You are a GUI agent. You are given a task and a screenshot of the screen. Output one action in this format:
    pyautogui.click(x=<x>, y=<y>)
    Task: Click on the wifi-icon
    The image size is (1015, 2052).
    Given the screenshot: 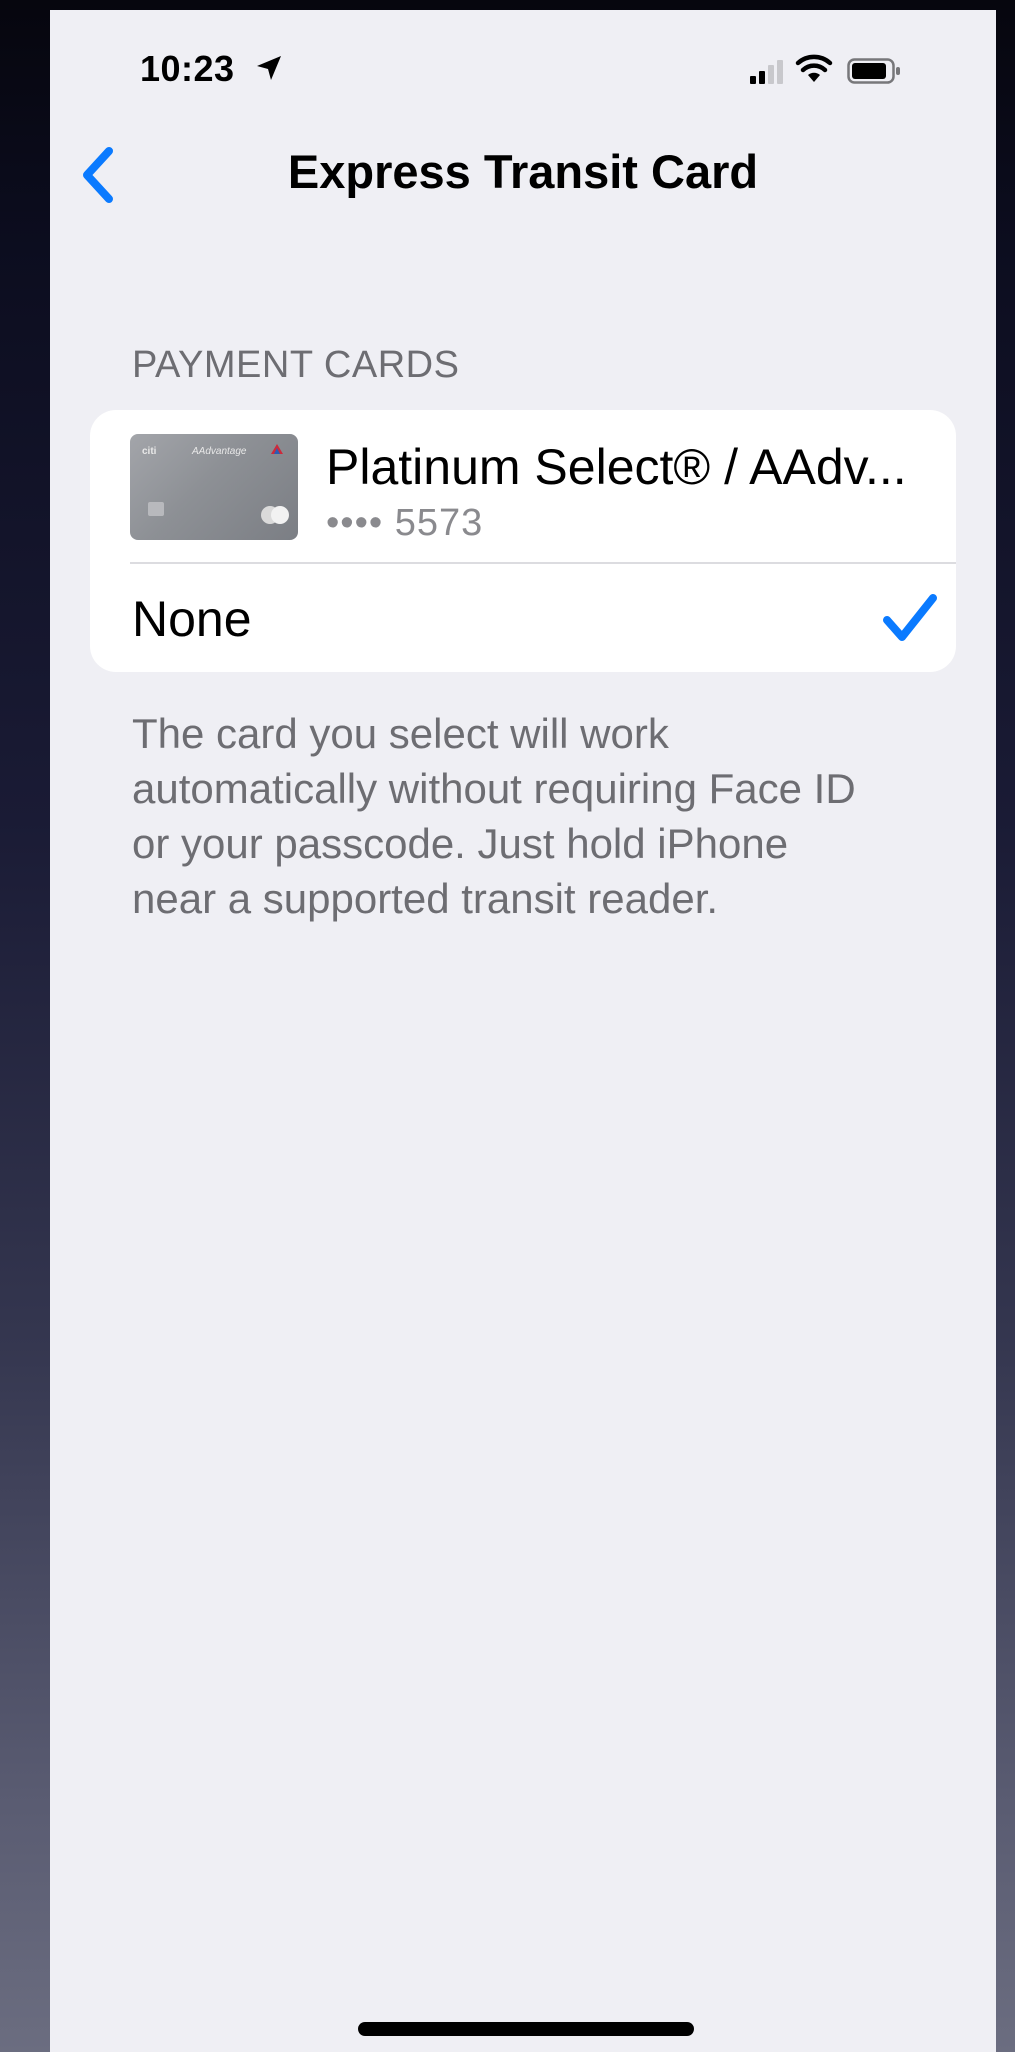 What is the action you would take?
    pyautogui.click(x=814, y=68)
    